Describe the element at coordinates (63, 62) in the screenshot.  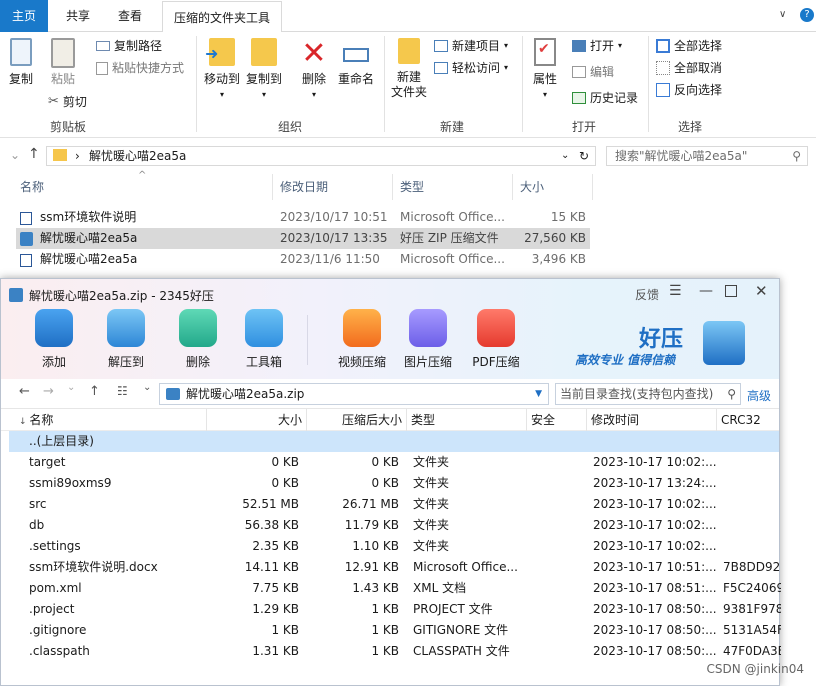
I see `paste-button: 粘贴` at that location.